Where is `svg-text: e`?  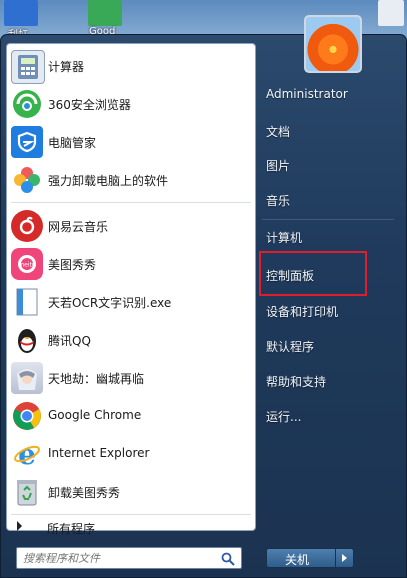
svg-text: e is located at coordinates (27, 454).